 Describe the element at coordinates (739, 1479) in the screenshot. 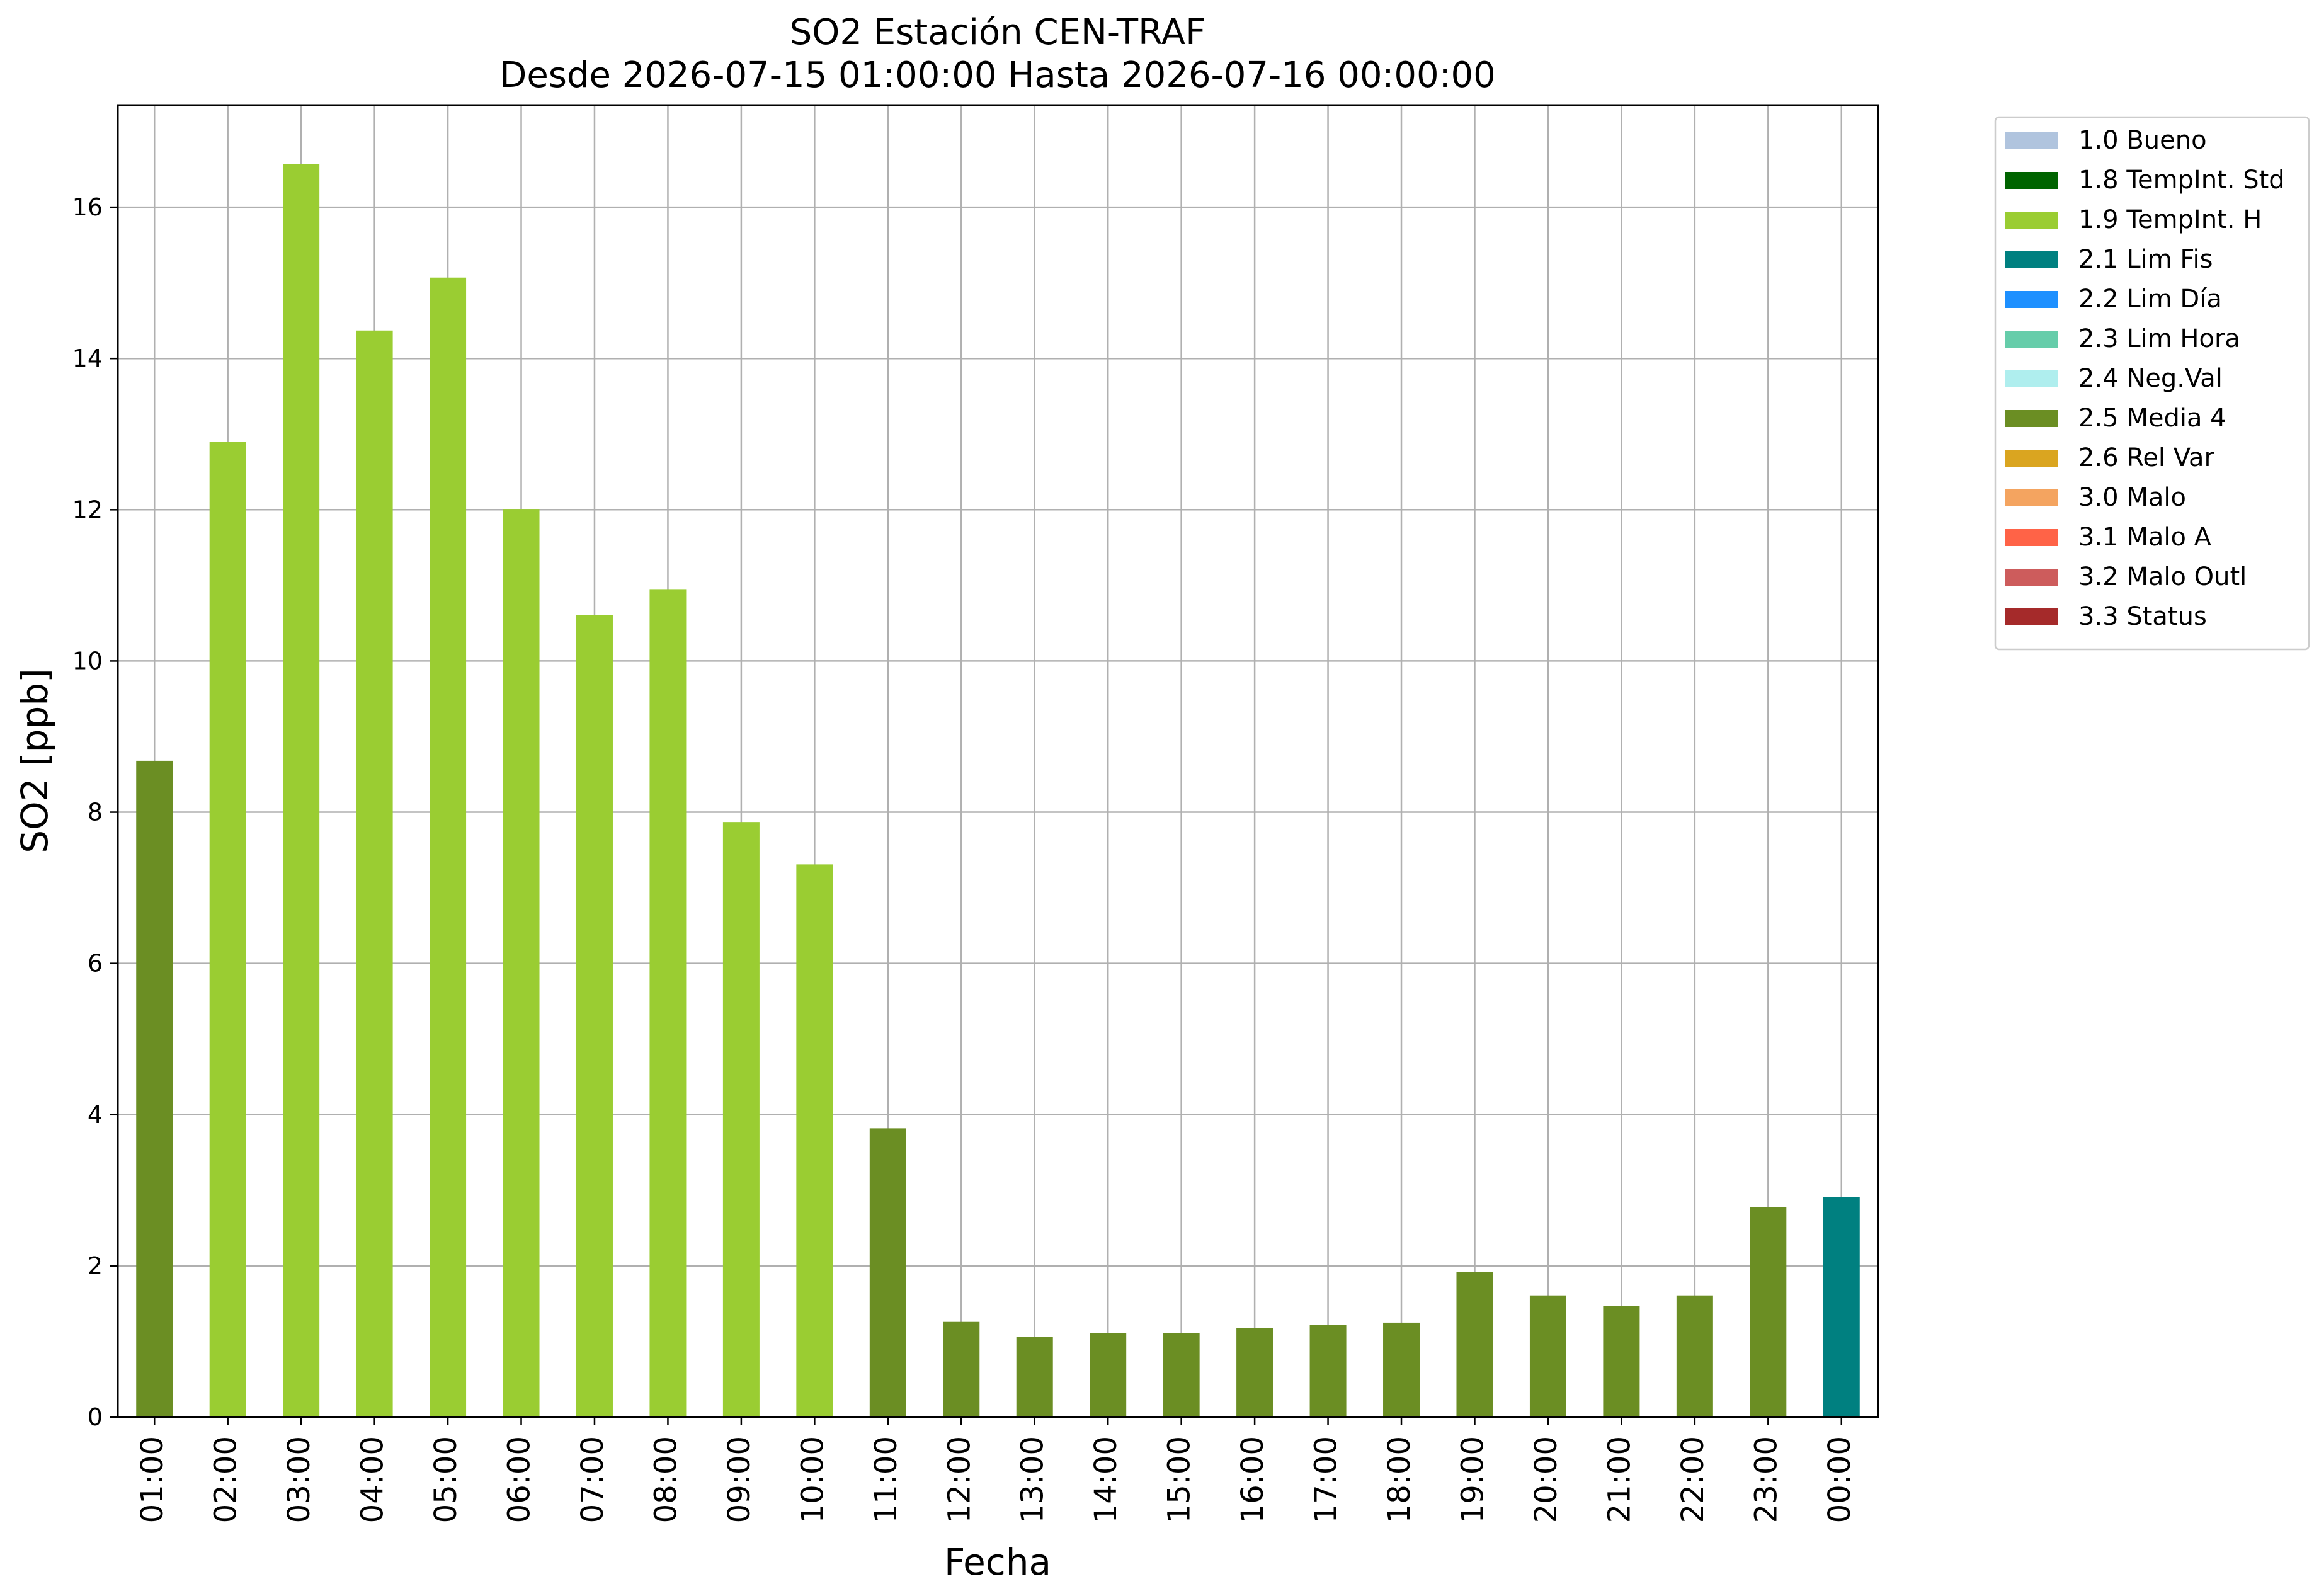

I see `x-tick-label: 09:00` at that location.